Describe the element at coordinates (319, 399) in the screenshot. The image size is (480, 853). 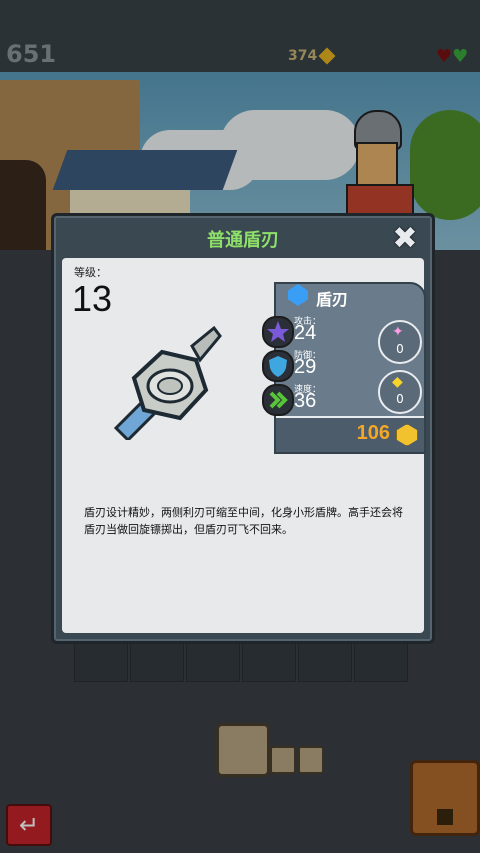
I see `speed-stat: 速度： 36` at that location.